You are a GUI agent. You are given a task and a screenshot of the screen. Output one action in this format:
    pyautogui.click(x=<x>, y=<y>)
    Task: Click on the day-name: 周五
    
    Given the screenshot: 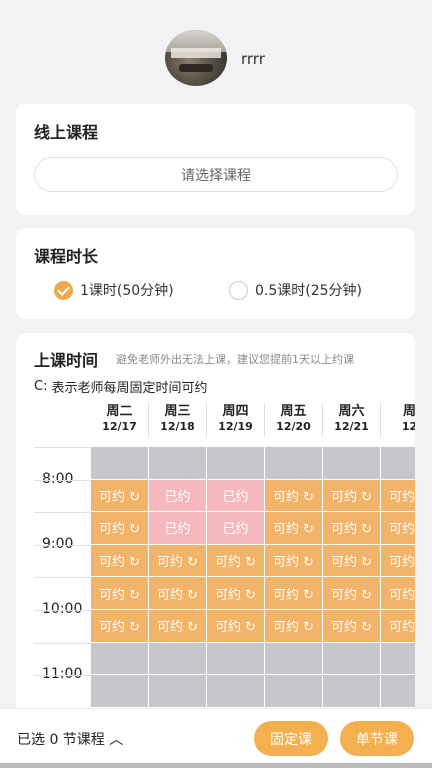 What is the action you would take?
    pyautogui.click(x=293, y=411)
    